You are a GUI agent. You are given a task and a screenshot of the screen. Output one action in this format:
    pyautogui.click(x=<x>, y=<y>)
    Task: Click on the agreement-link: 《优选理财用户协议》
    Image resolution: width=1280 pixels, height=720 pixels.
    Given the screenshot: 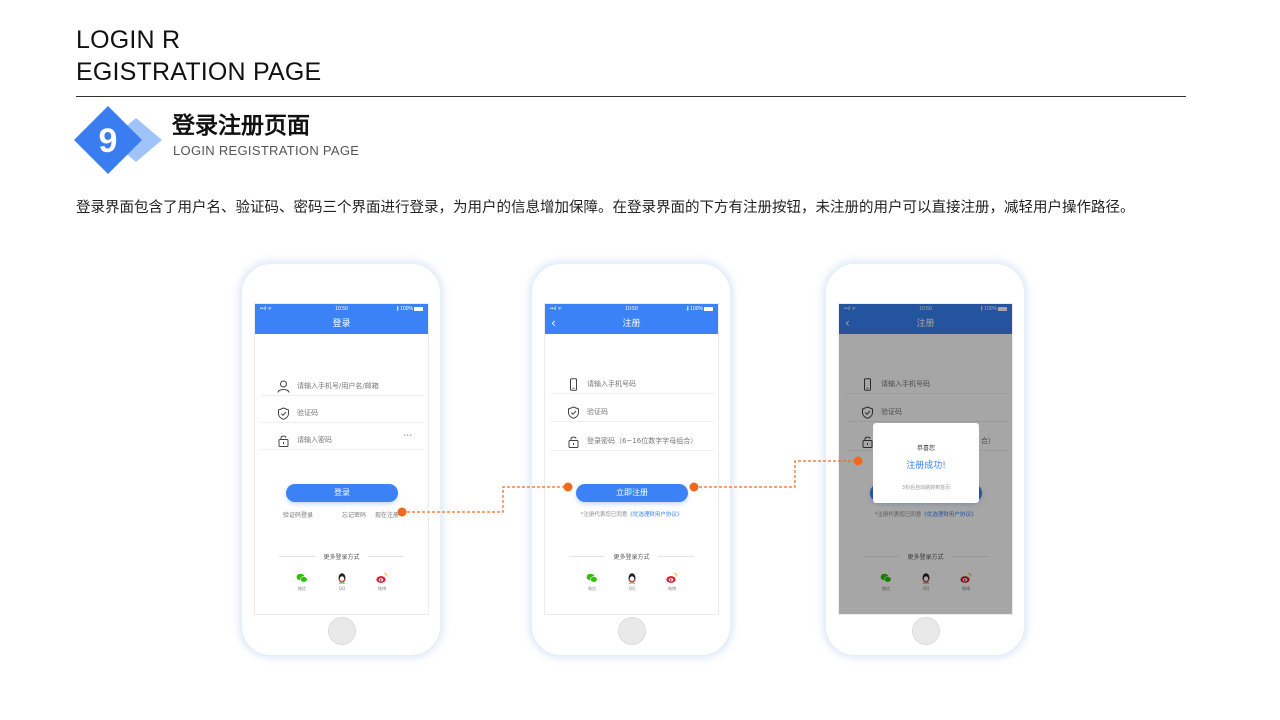 What is the action you would take?
    pyautogui.click(x=654, y=515)
    